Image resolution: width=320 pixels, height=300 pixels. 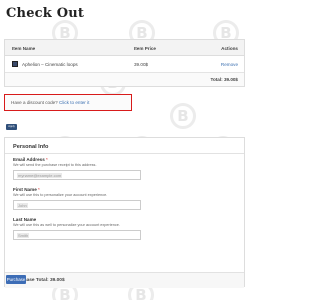 What do you see at coordinates (77, 205) in the screenshot?
I see `first-name-field: John` at bounding box center [77, 205].